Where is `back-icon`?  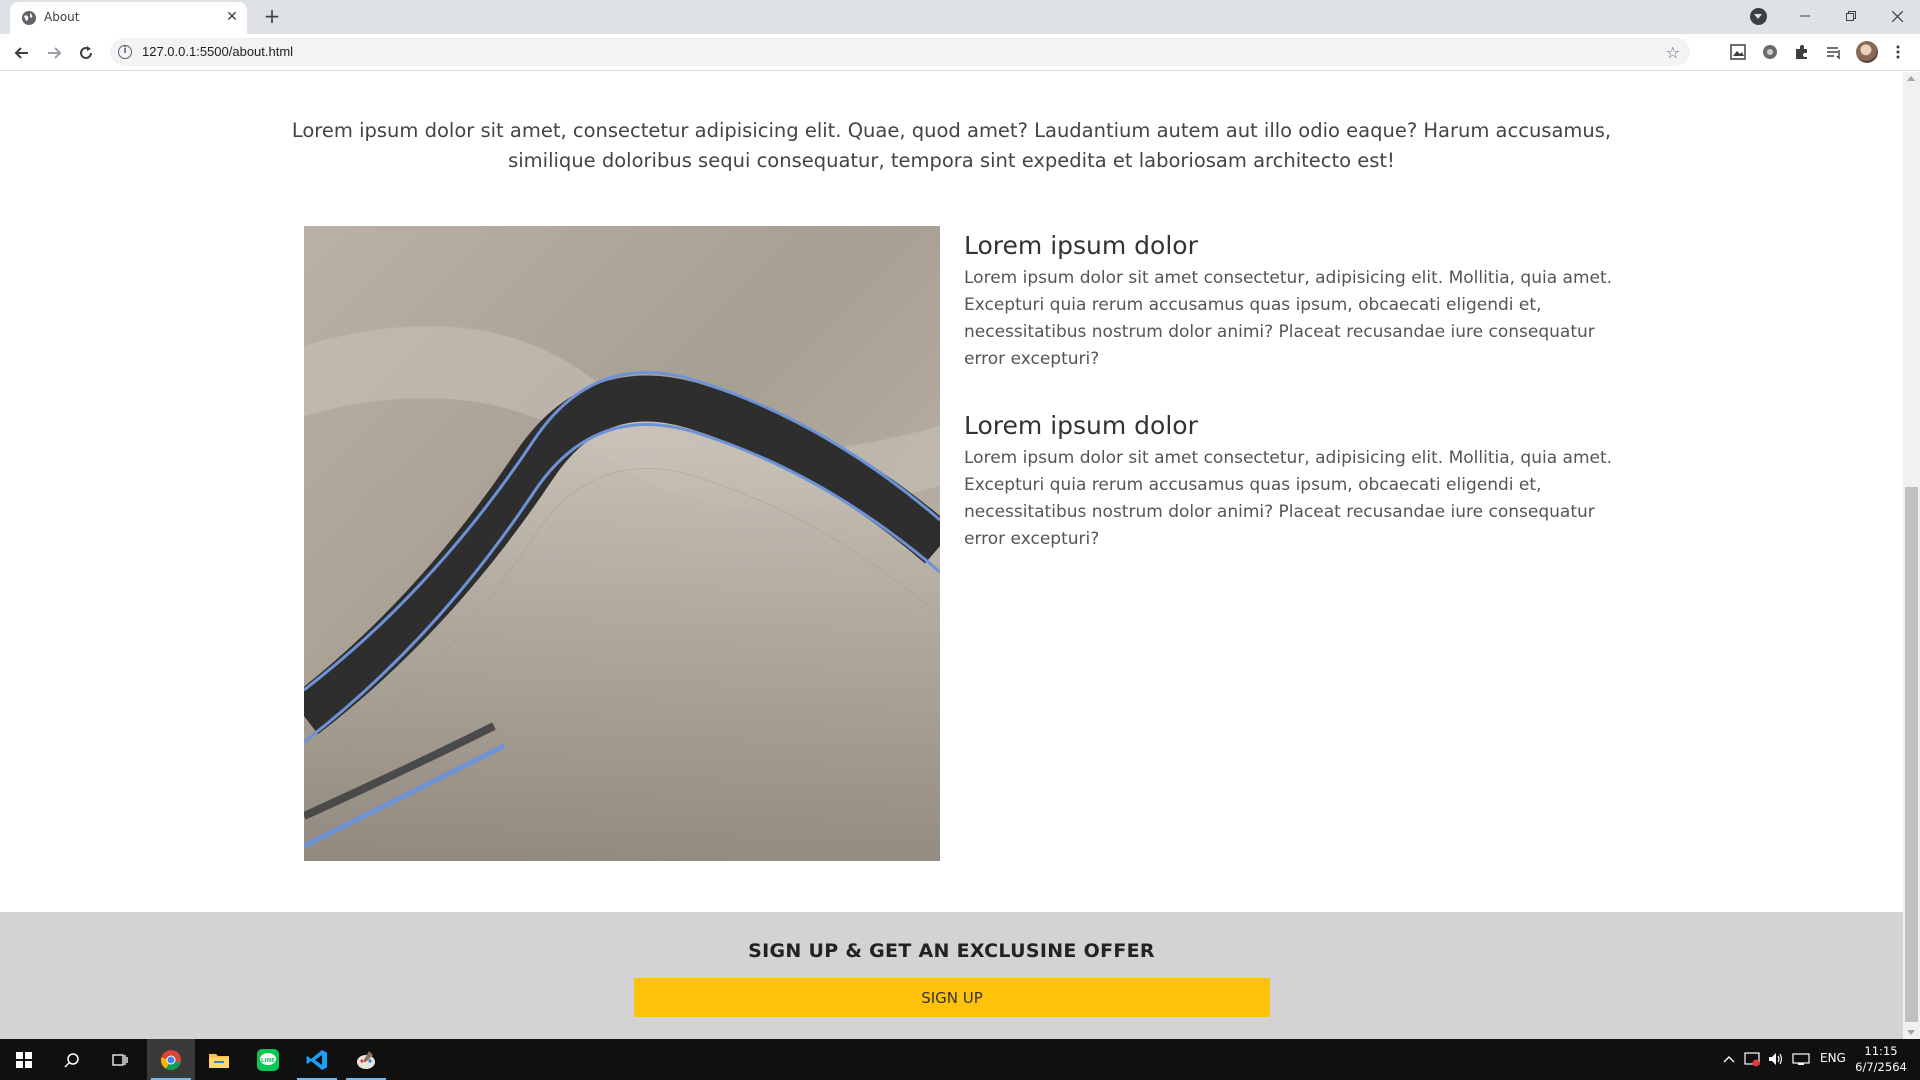
back-icon is located at coordinates (22, 53).